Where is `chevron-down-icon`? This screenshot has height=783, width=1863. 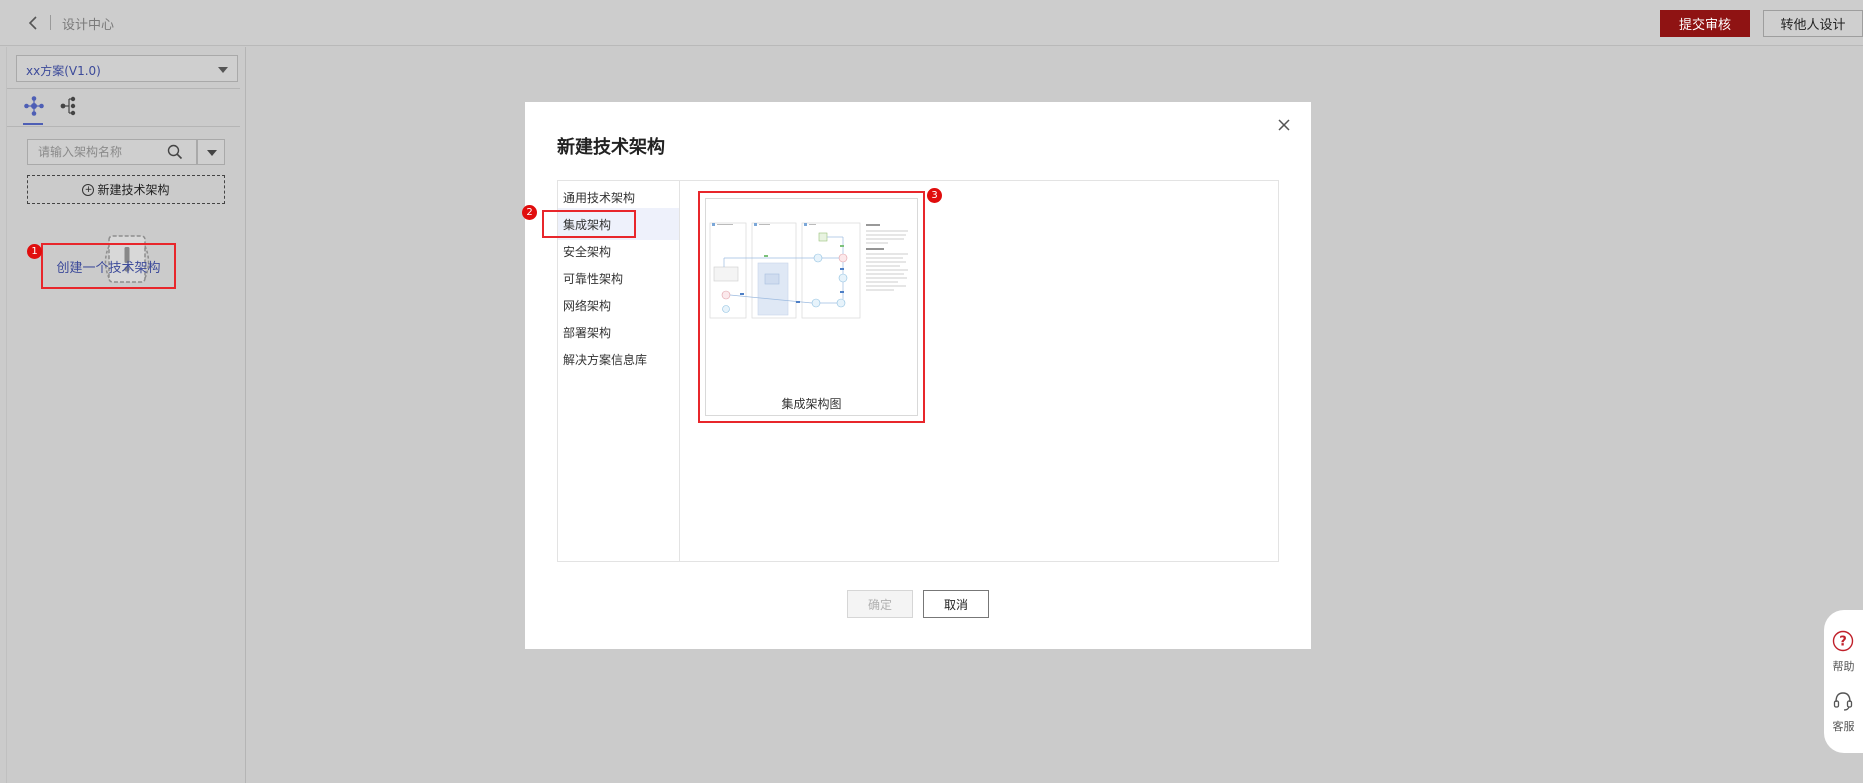 chevron-down-icon is located at coordinates (223, 70).